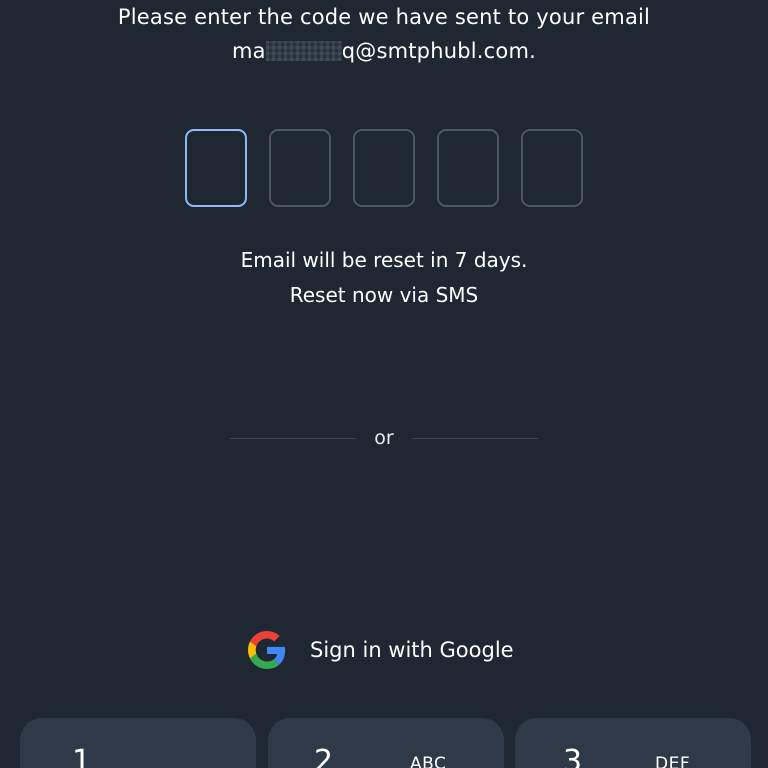  What do you see at coordinates (82, 756) in the screenshot?
I see `key-digit: 1` at bounding box center [82, 756].